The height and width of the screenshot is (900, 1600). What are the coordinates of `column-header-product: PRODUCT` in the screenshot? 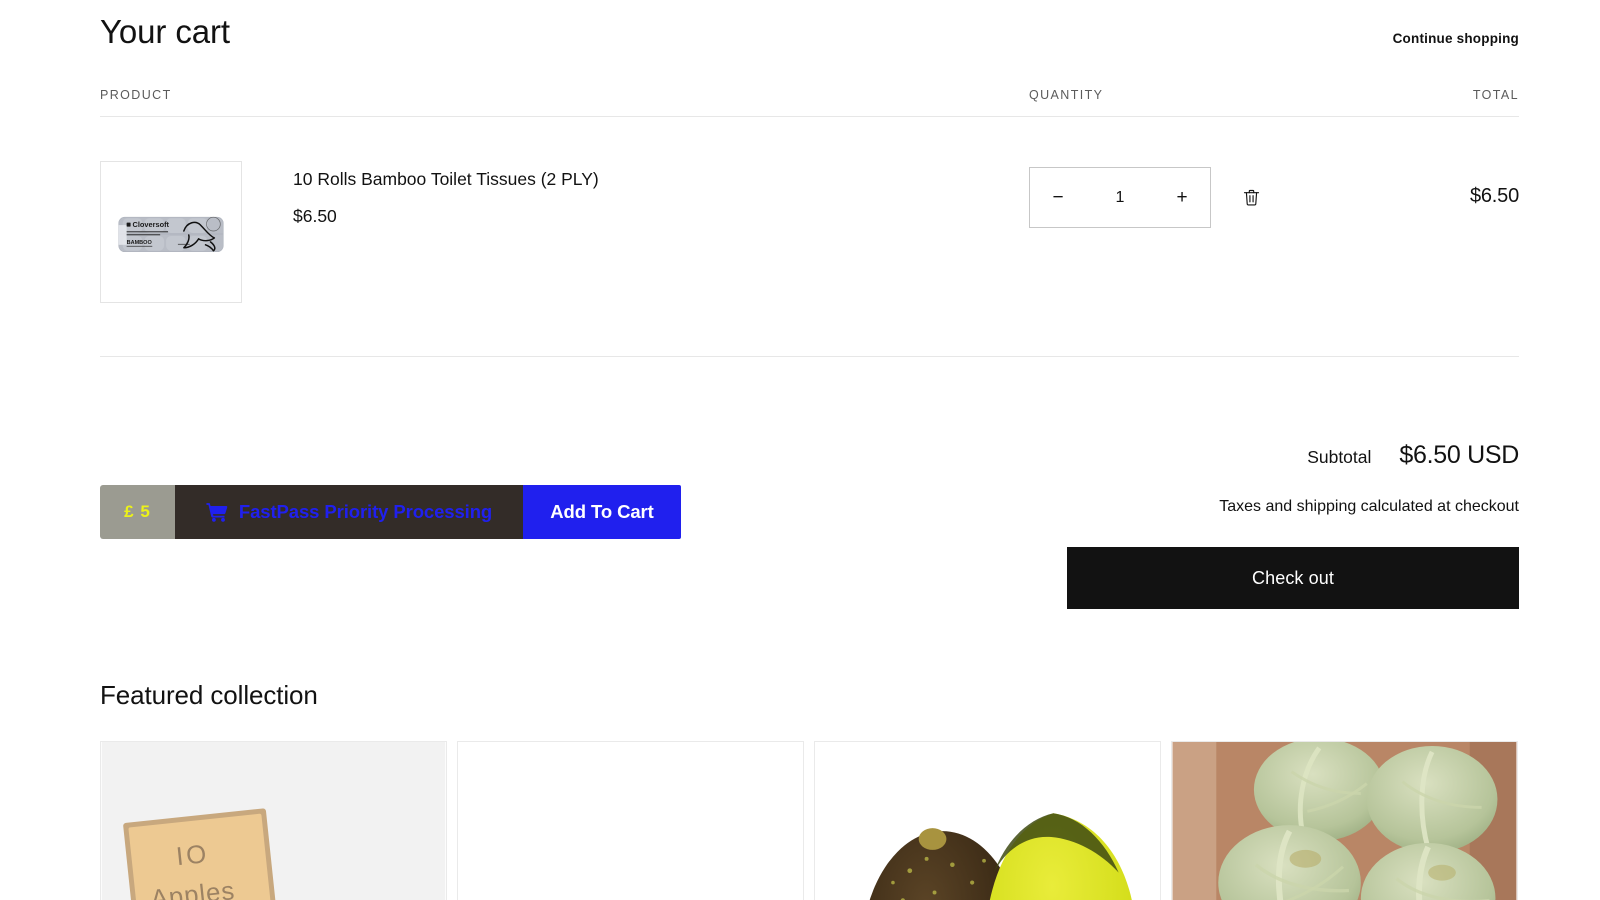 It's located at (136, 95).